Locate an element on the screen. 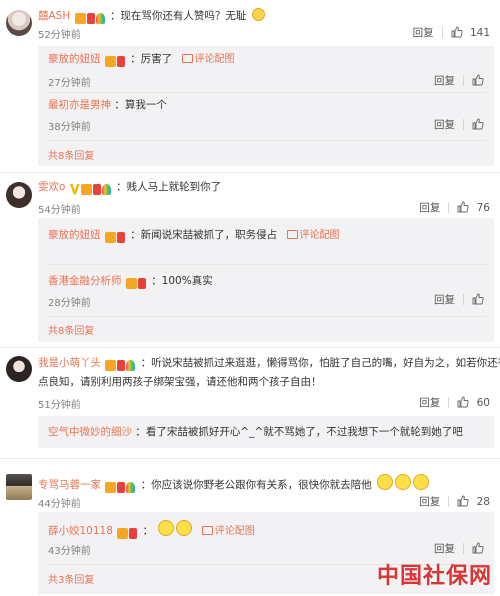 Image resolution: width=500 pixels, height=596 pixels. comment-text: ：现在骂你还有人赞吗？无耻 is located at coordinates (178, 16).